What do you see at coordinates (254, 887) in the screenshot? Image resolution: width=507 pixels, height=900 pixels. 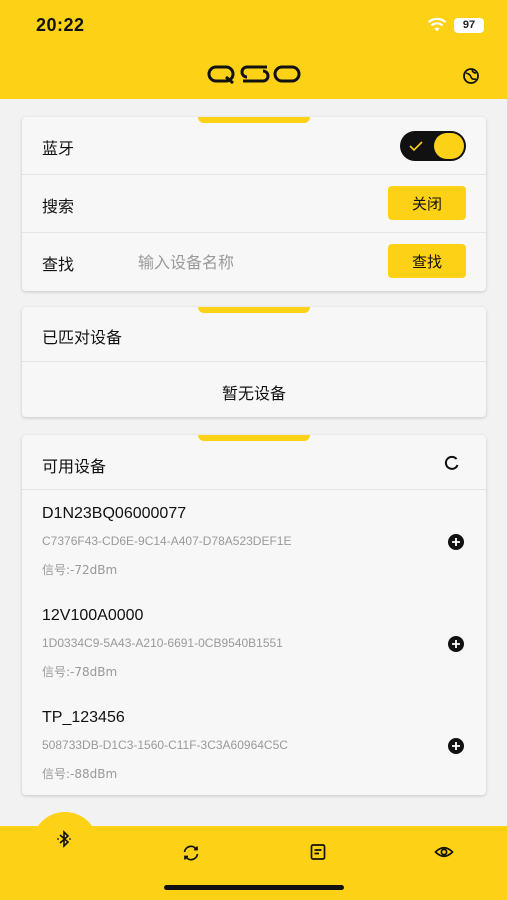 I see `home-indicator` at bounding box center [254, 887].